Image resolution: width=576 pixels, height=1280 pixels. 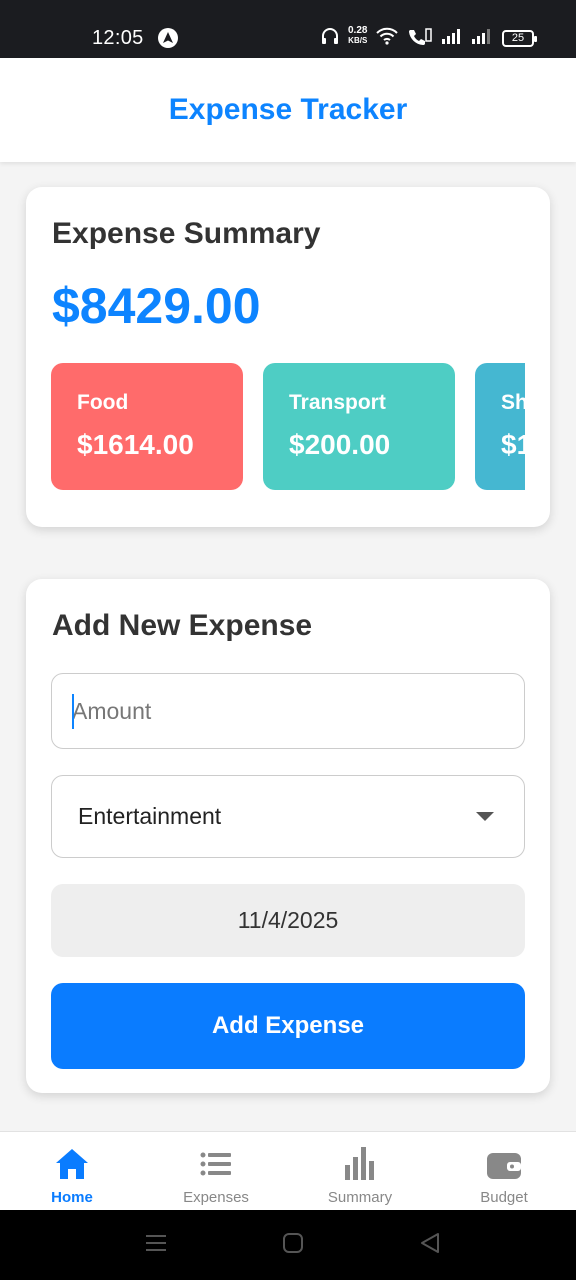 I want to click on text-caret, so click(x=73, y=711).